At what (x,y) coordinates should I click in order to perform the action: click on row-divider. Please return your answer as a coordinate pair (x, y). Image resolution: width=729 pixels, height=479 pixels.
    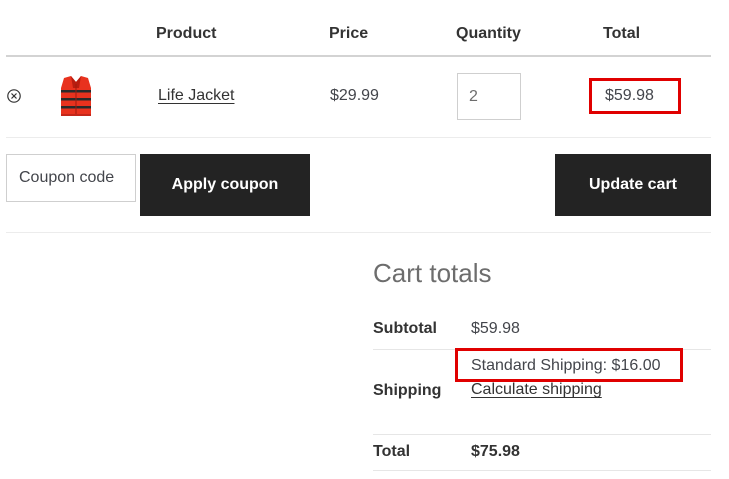
    Looking at the image, I should click on (358, 137).